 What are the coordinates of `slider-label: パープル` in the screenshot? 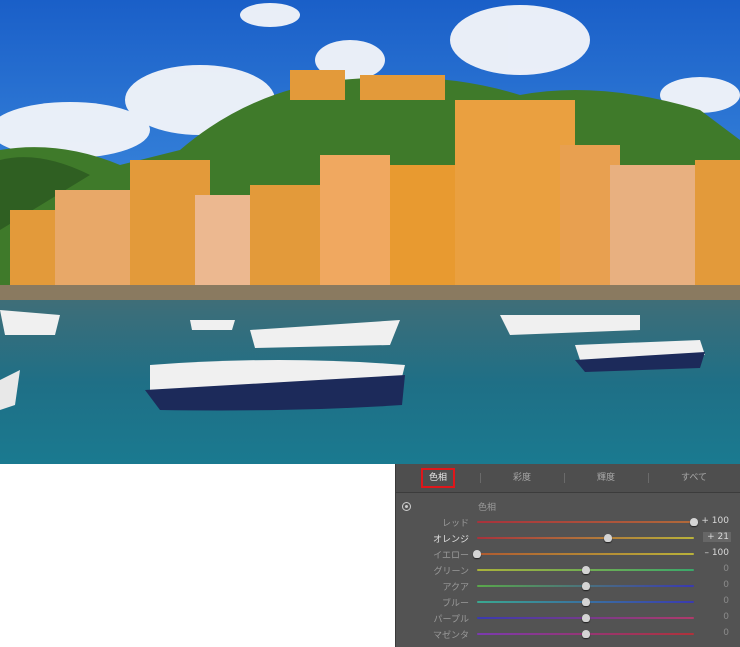 It's located at (451, 620).